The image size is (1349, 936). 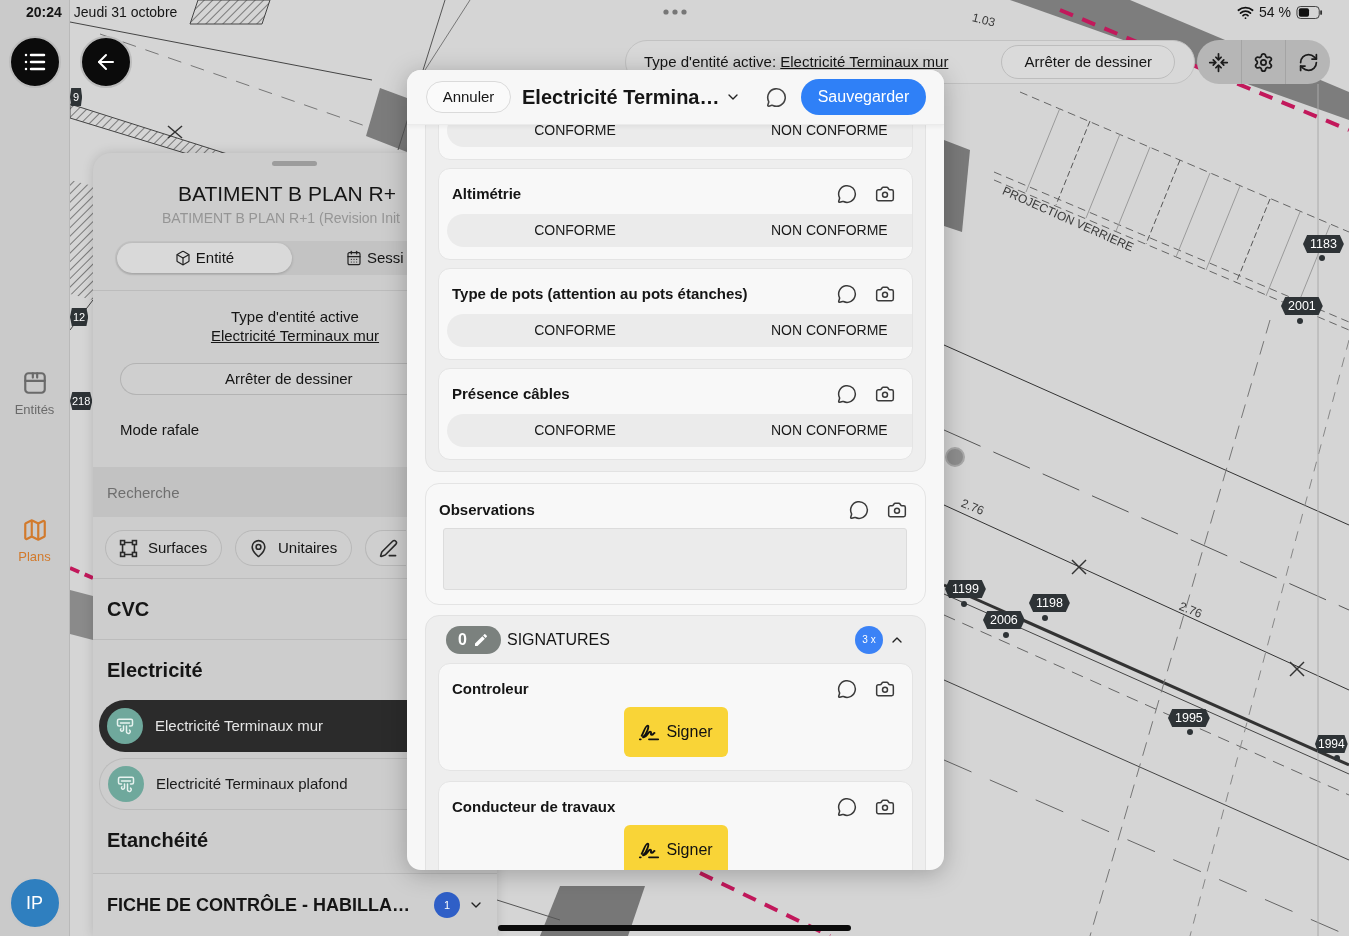 What do you see at coordinates (490, 688) in the screenshot?
I see `signer-title: Controleur` at bounding box center [490, 688].